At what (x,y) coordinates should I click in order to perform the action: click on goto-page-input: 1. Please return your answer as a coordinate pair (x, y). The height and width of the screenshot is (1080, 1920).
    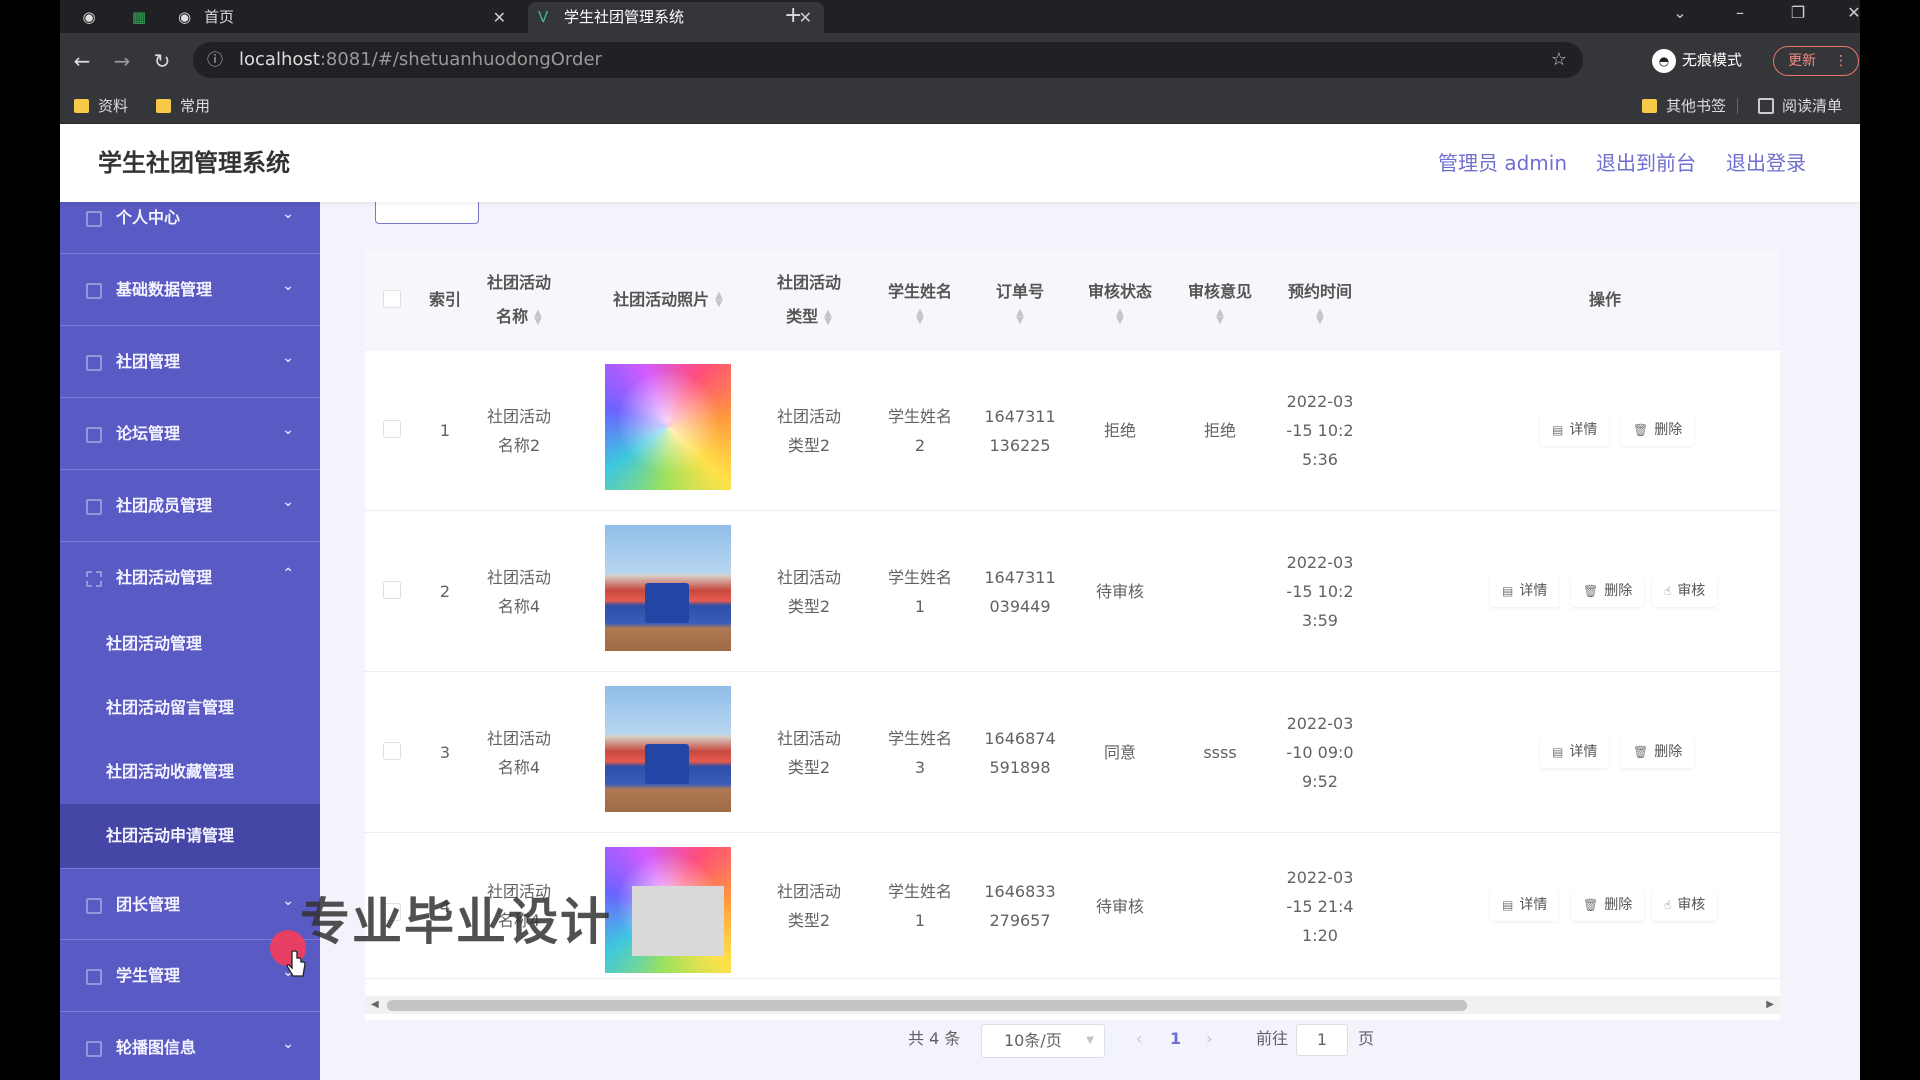
    Looking at the image, I should click on (1322, 1040).